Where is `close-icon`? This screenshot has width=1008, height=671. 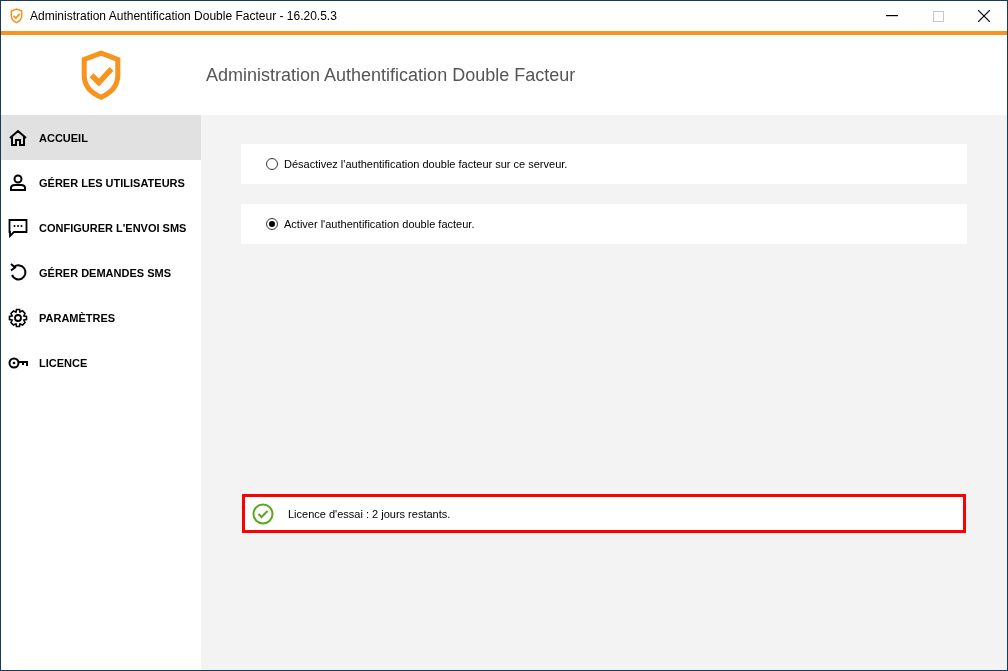
close-icon is located at coordinates (984, 16).